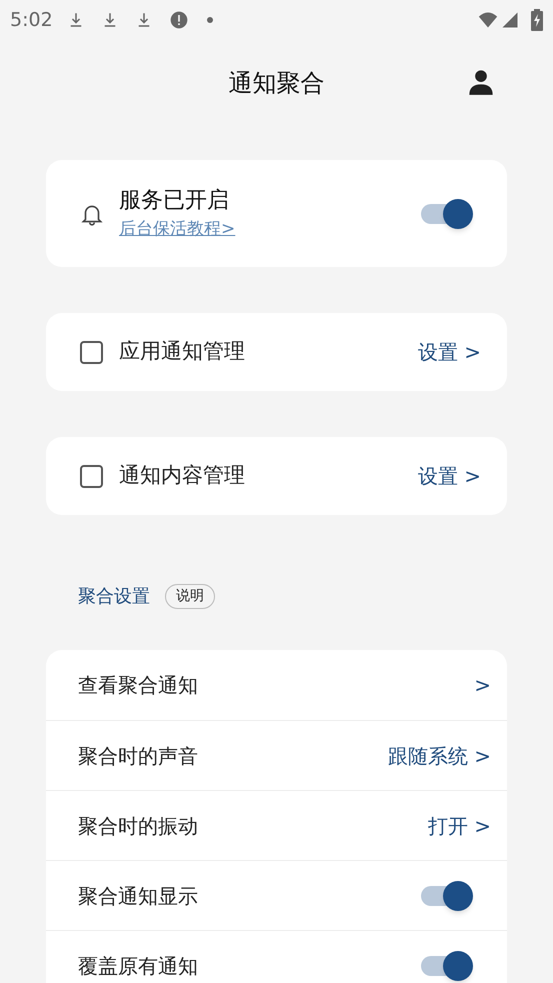 This screenshot has height=983, width=553. Describe the element at coordinates (276, 352) in the screenshot. I see `settings-card: 应用通知管理 设置 >` at that location.